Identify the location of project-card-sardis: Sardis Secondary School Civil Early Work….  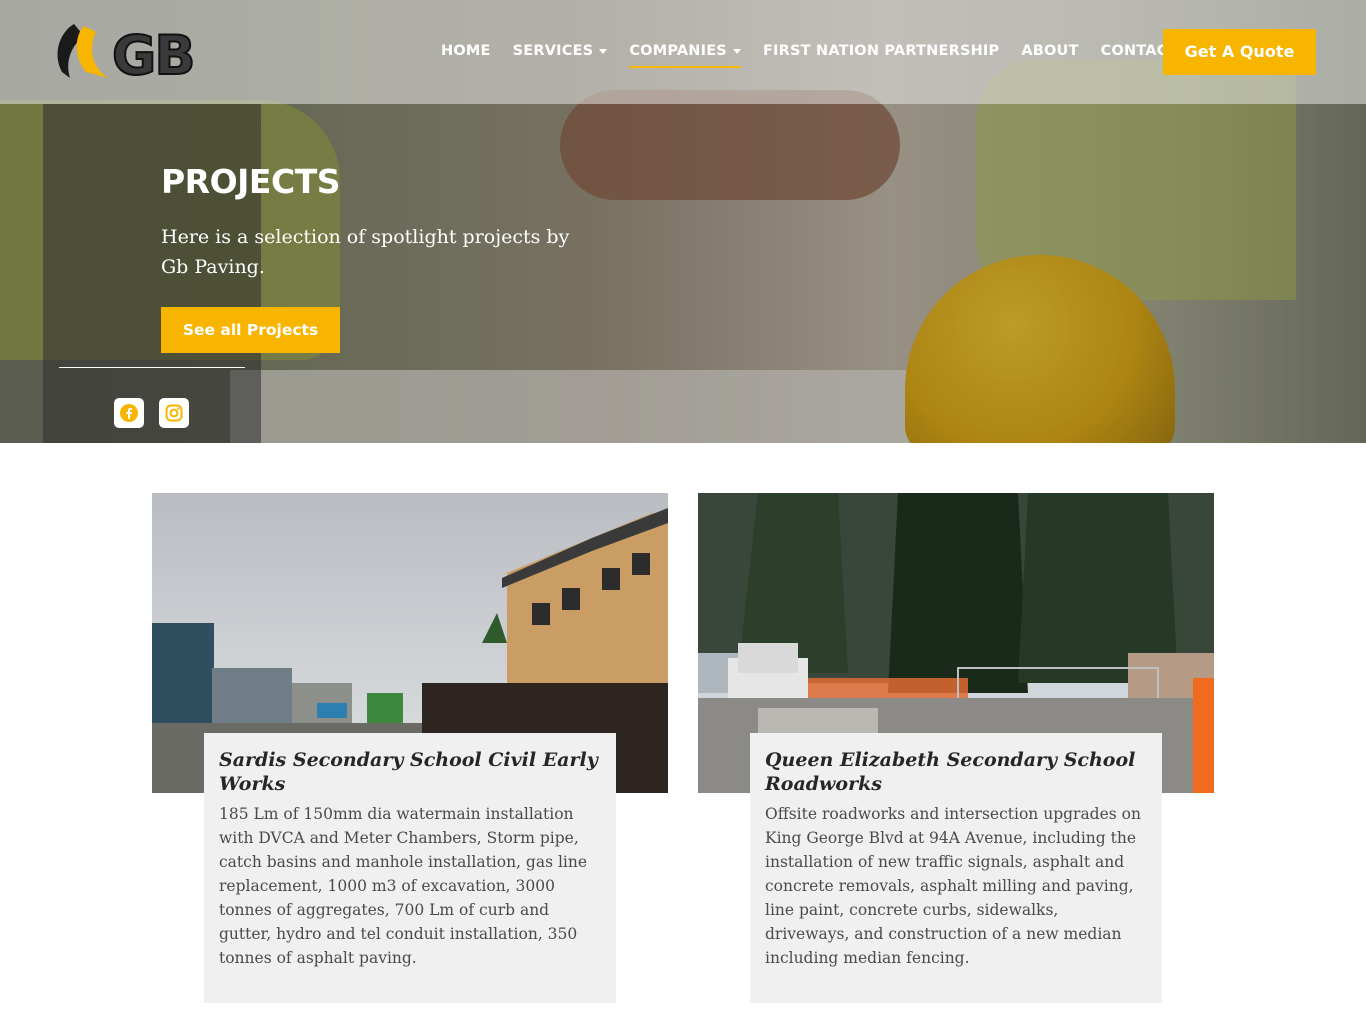
(410, 868).